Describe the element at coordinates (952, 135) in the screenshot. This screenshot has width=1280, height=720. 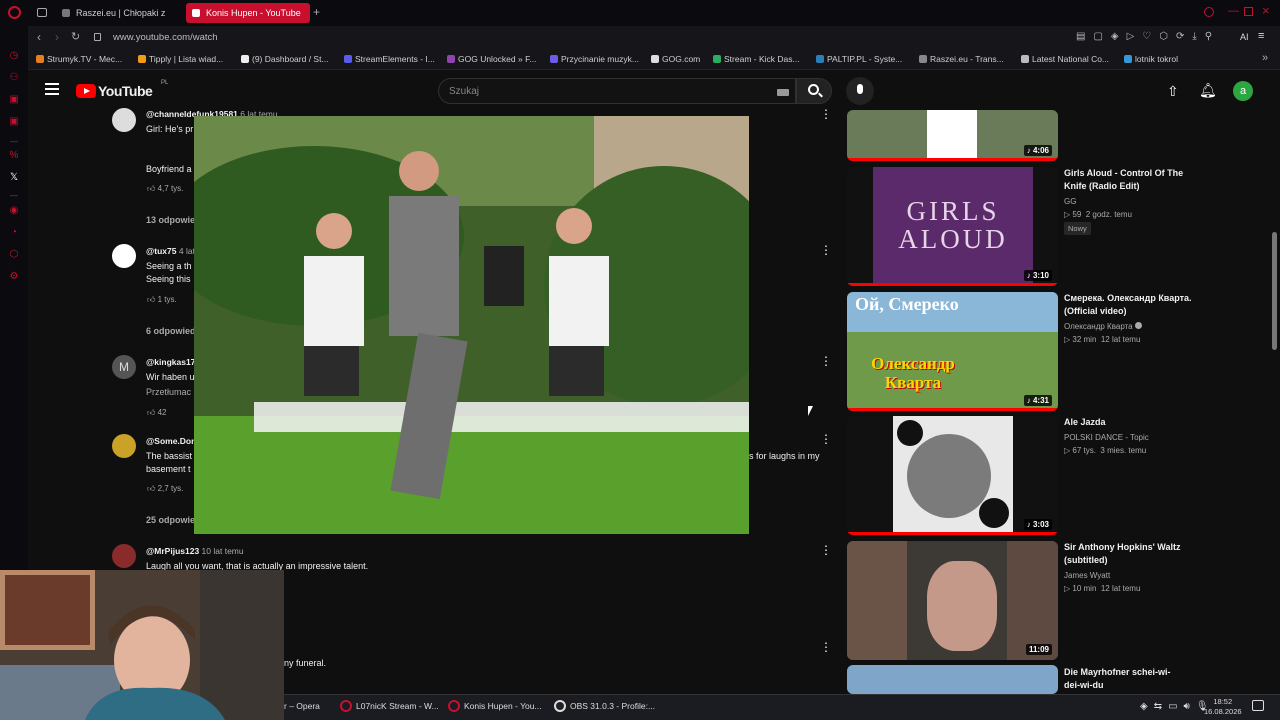
I see `rec-thumbnail: ♪ 4:06` at that location.